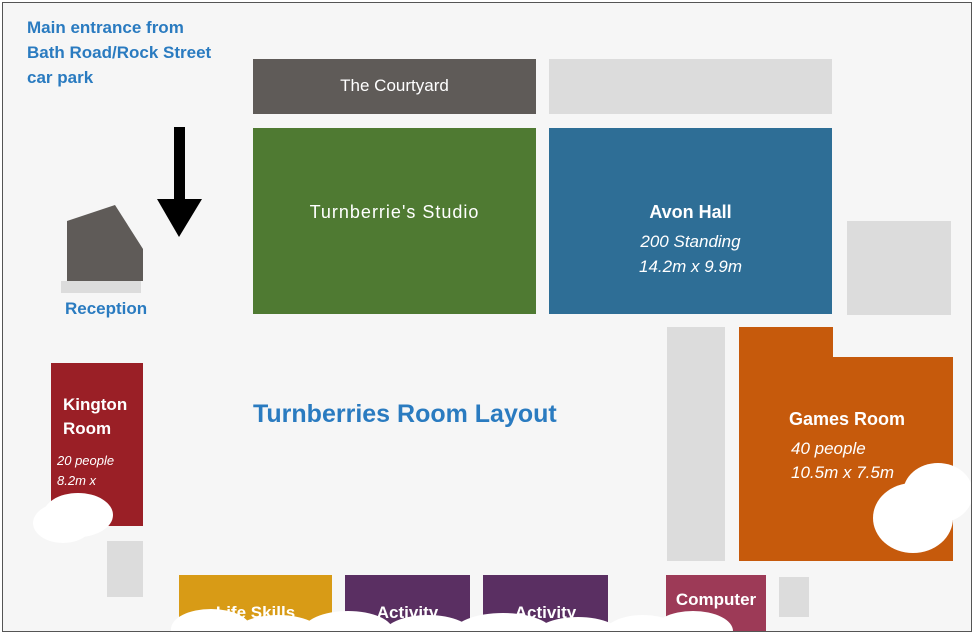  I want to click on room-courtyard: The Courtyard, so click(394, 86).